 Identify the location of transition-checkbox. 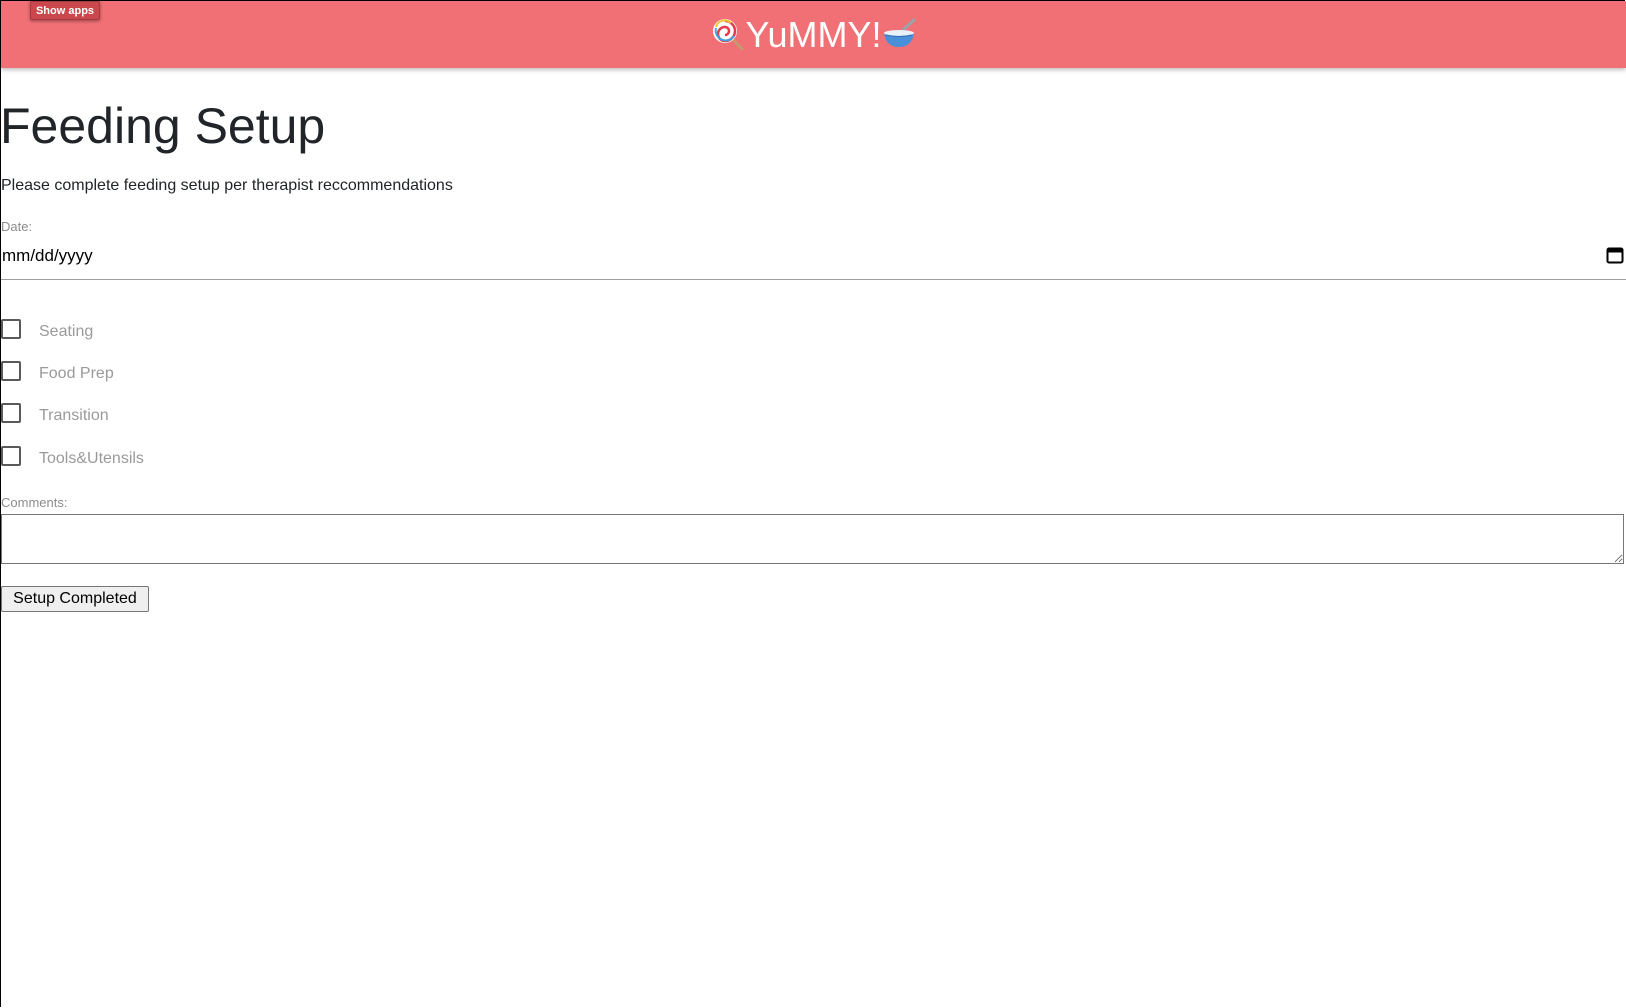
(11, 413).